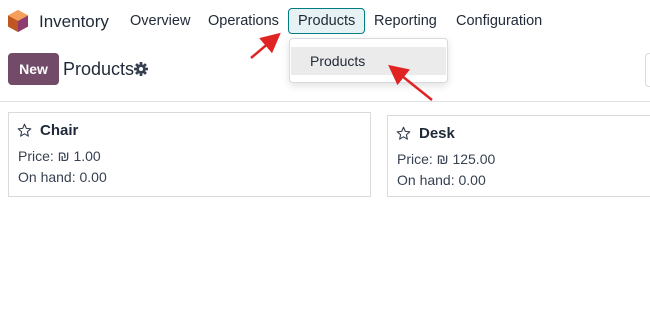 Image resolution: width=650 pixels, height=336 pixels. Describe the element at coordinates (518, 156) in the screenshot. I see `kanban-card-desk: Desk Price: ₪ 125.00 On hand: 0.00` at that location.